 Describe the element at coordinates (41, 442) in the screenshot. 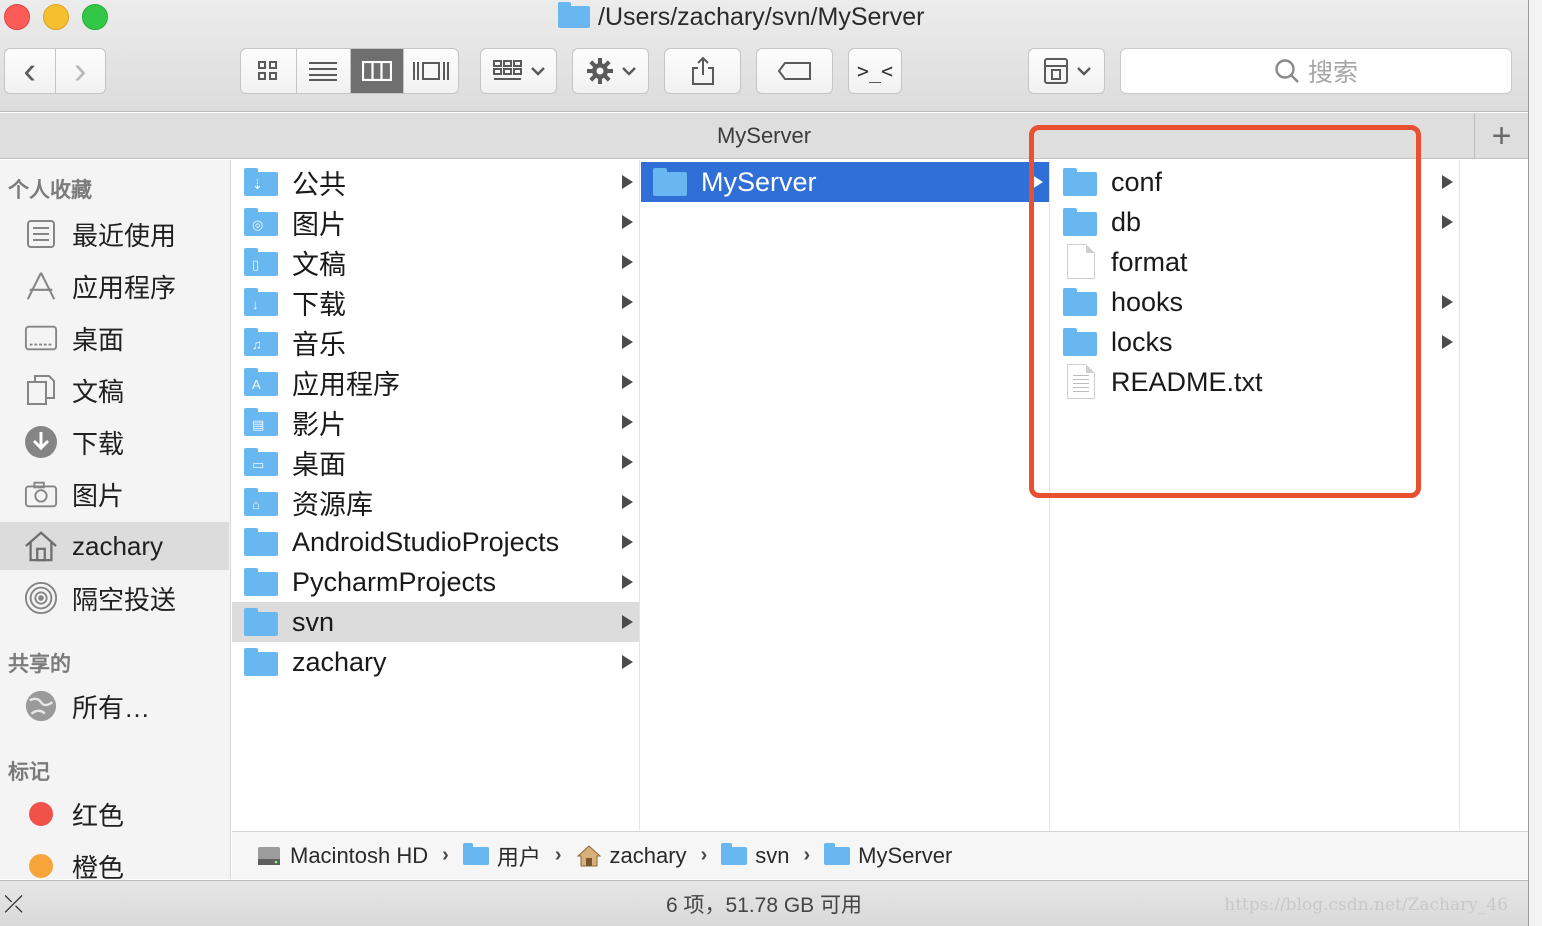

I see `downloads-icon` at that location.